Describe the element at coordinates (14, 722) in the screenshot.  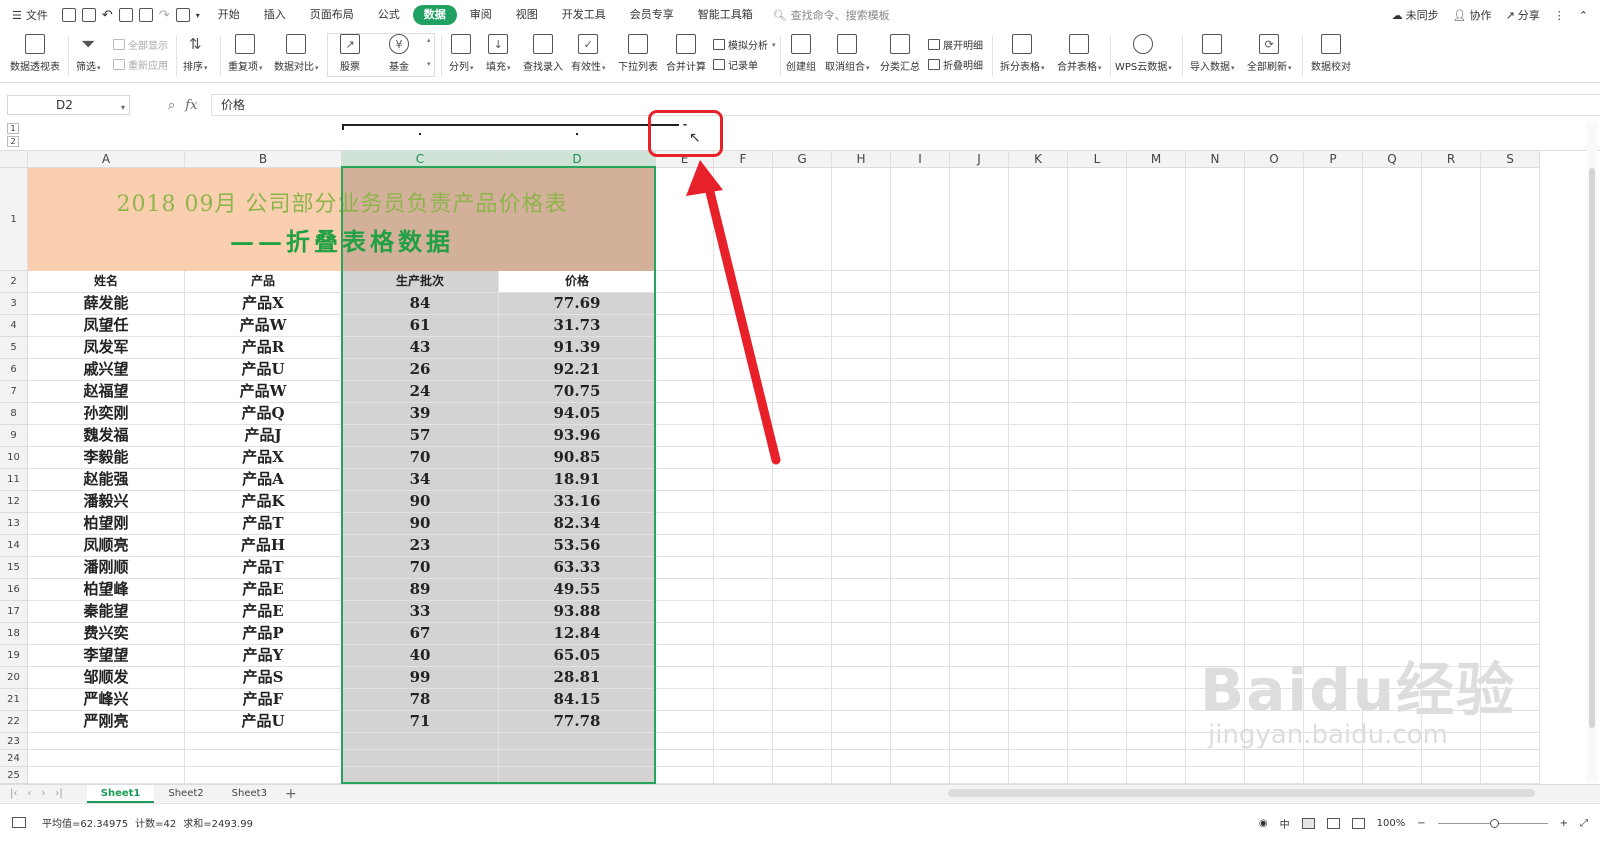
I see `row-header-22: 22` at that location.